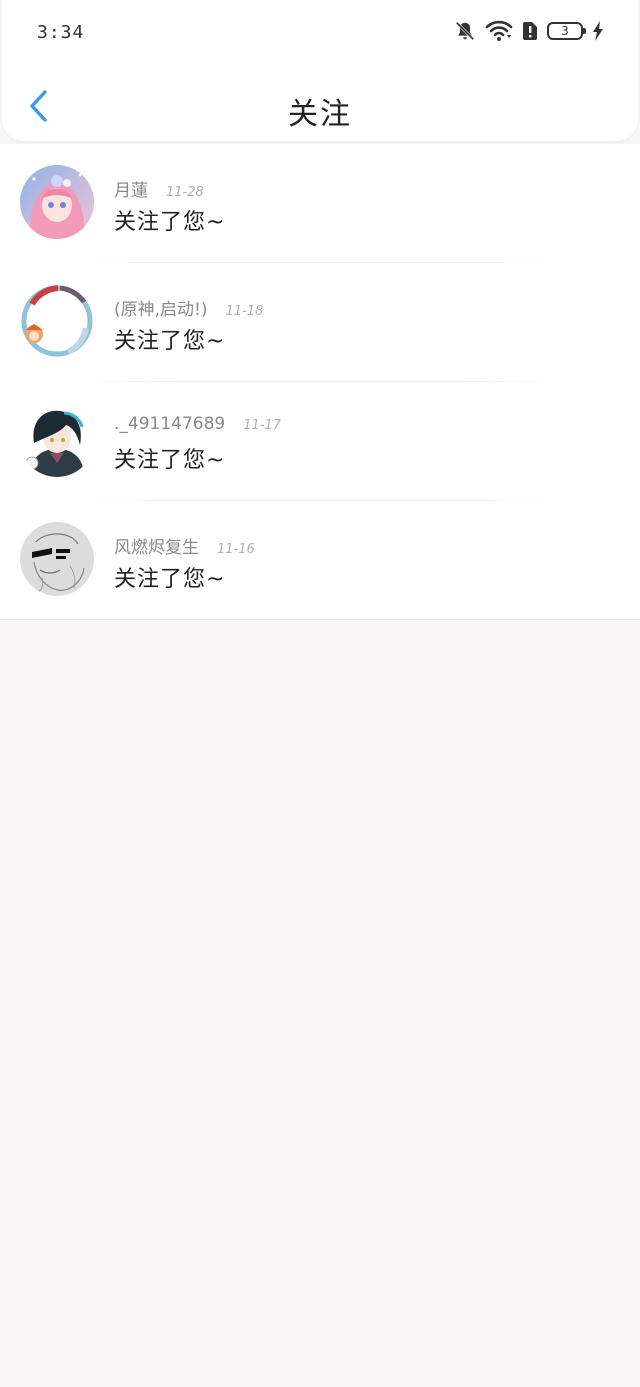 This screenshot has height=1387, width=640. Describe the element at coordinates (320, 560) in the screenshot. I see `list-item: 风燃烬复生 11-16 关注了您~` at that location.